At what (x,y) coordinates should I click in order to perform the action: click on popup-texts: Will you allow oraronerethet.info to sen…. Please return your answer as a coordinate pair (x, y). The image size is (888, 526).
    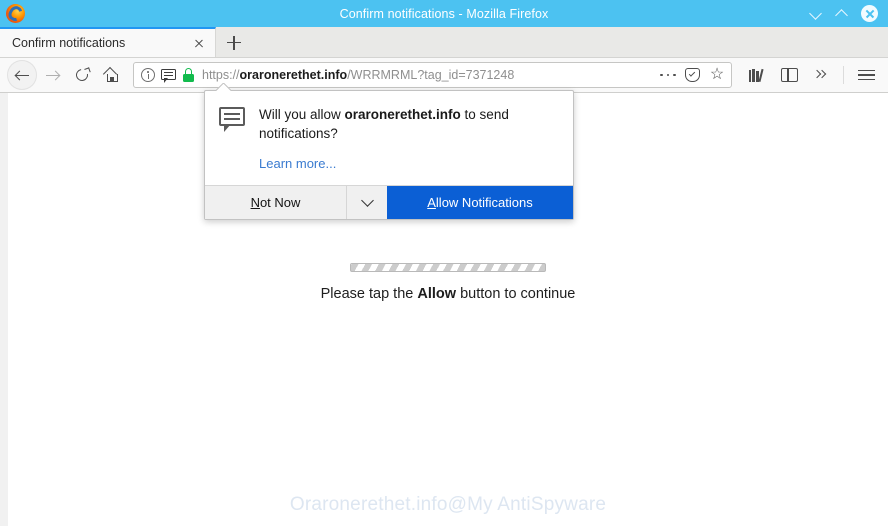
    Looking at the image, I should click on (409, 139).